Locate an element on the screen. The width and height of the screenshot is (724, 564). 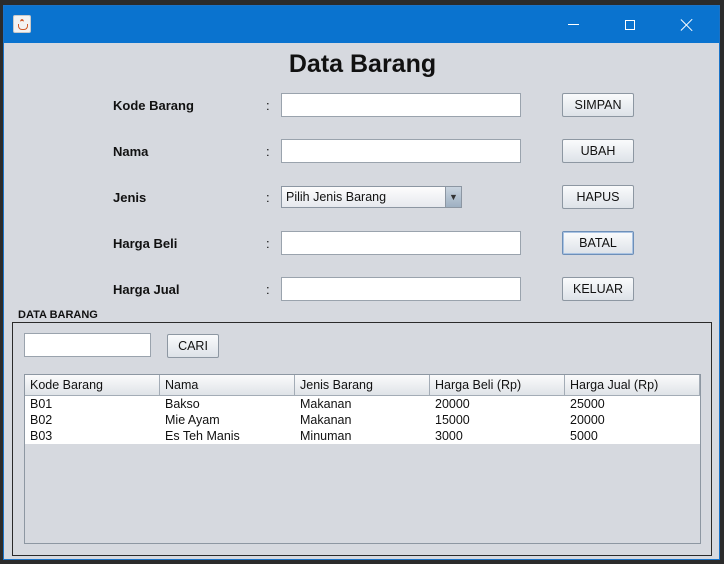
column-header: Nama is located at coordinates (227, 385).